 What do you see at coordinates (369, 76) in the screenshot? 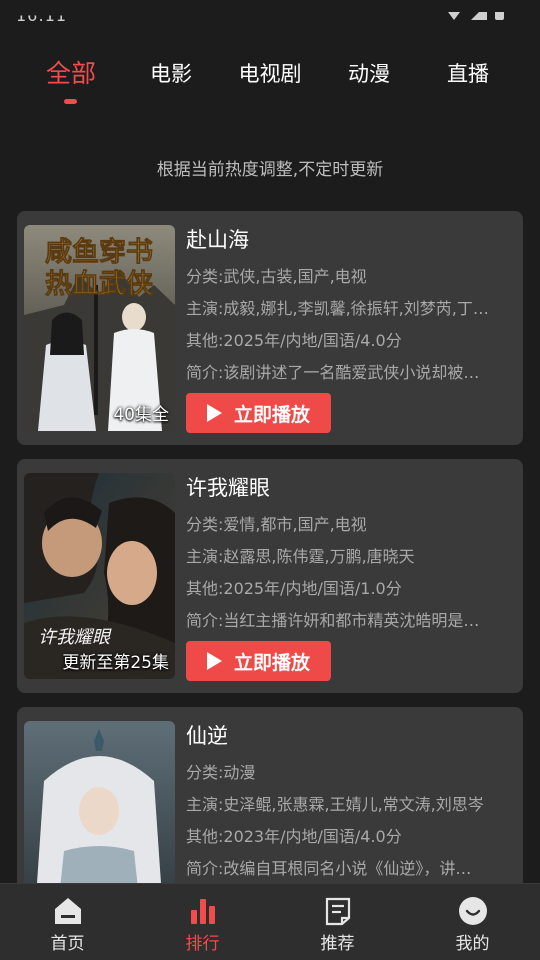
I see `tab-anime: 动漫` at bounding box center [369, 76].